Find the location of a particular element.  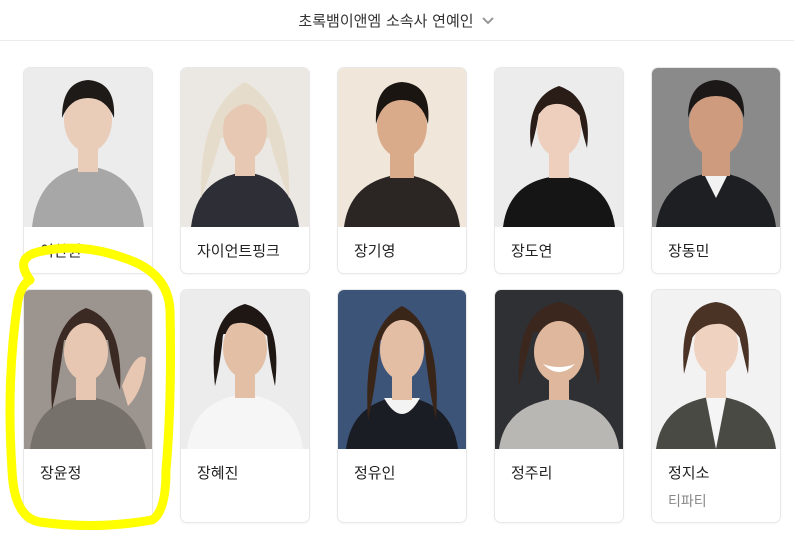

celebrity-card: 자이언트핑크 is located at coordinates (245, 170).